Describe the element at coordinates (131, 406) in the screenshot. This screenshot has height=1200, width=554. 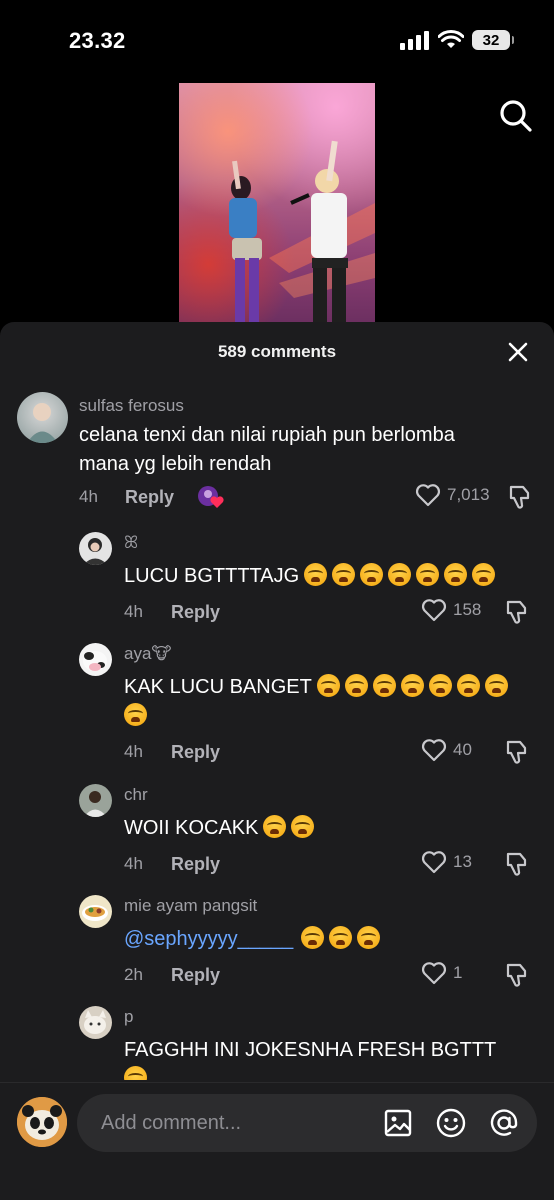
I see `comment-username: sulfas ferosus` at that location.